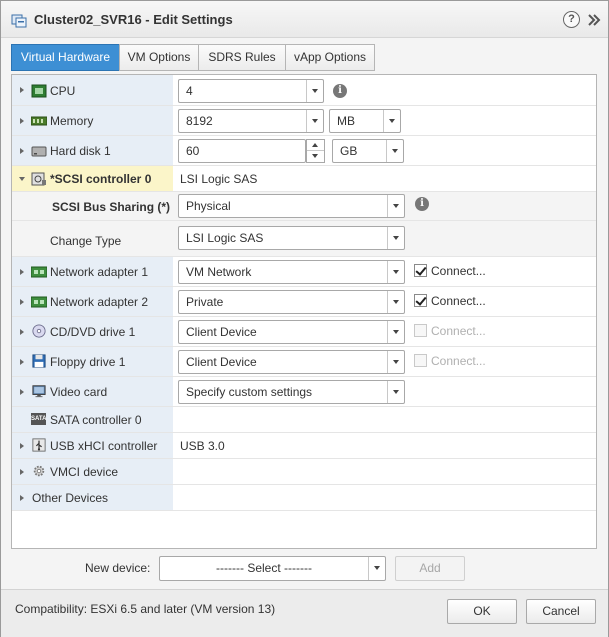  What do you see at coordinates (39, 445) in the screenshot?
I see `usb-icon` at bounding box center [39, 445].